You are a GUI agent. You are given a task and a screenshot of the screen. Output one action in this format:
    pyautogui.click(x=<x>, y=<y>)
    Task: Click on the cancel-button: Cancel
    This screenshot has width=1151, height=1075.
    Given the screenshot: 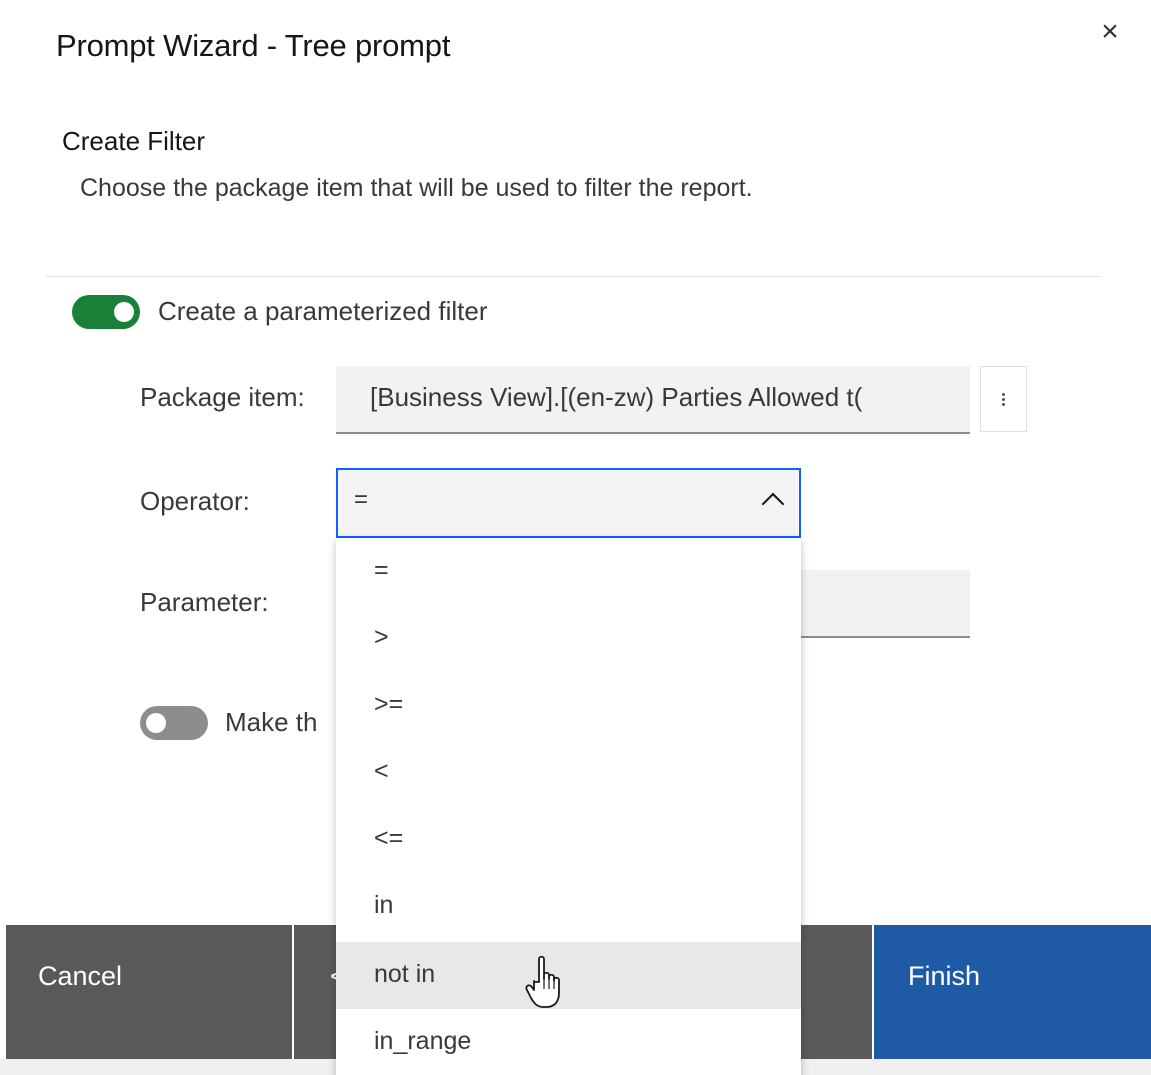 What is the action you would take?
    pyautogui.click(x=149, y=992)
    